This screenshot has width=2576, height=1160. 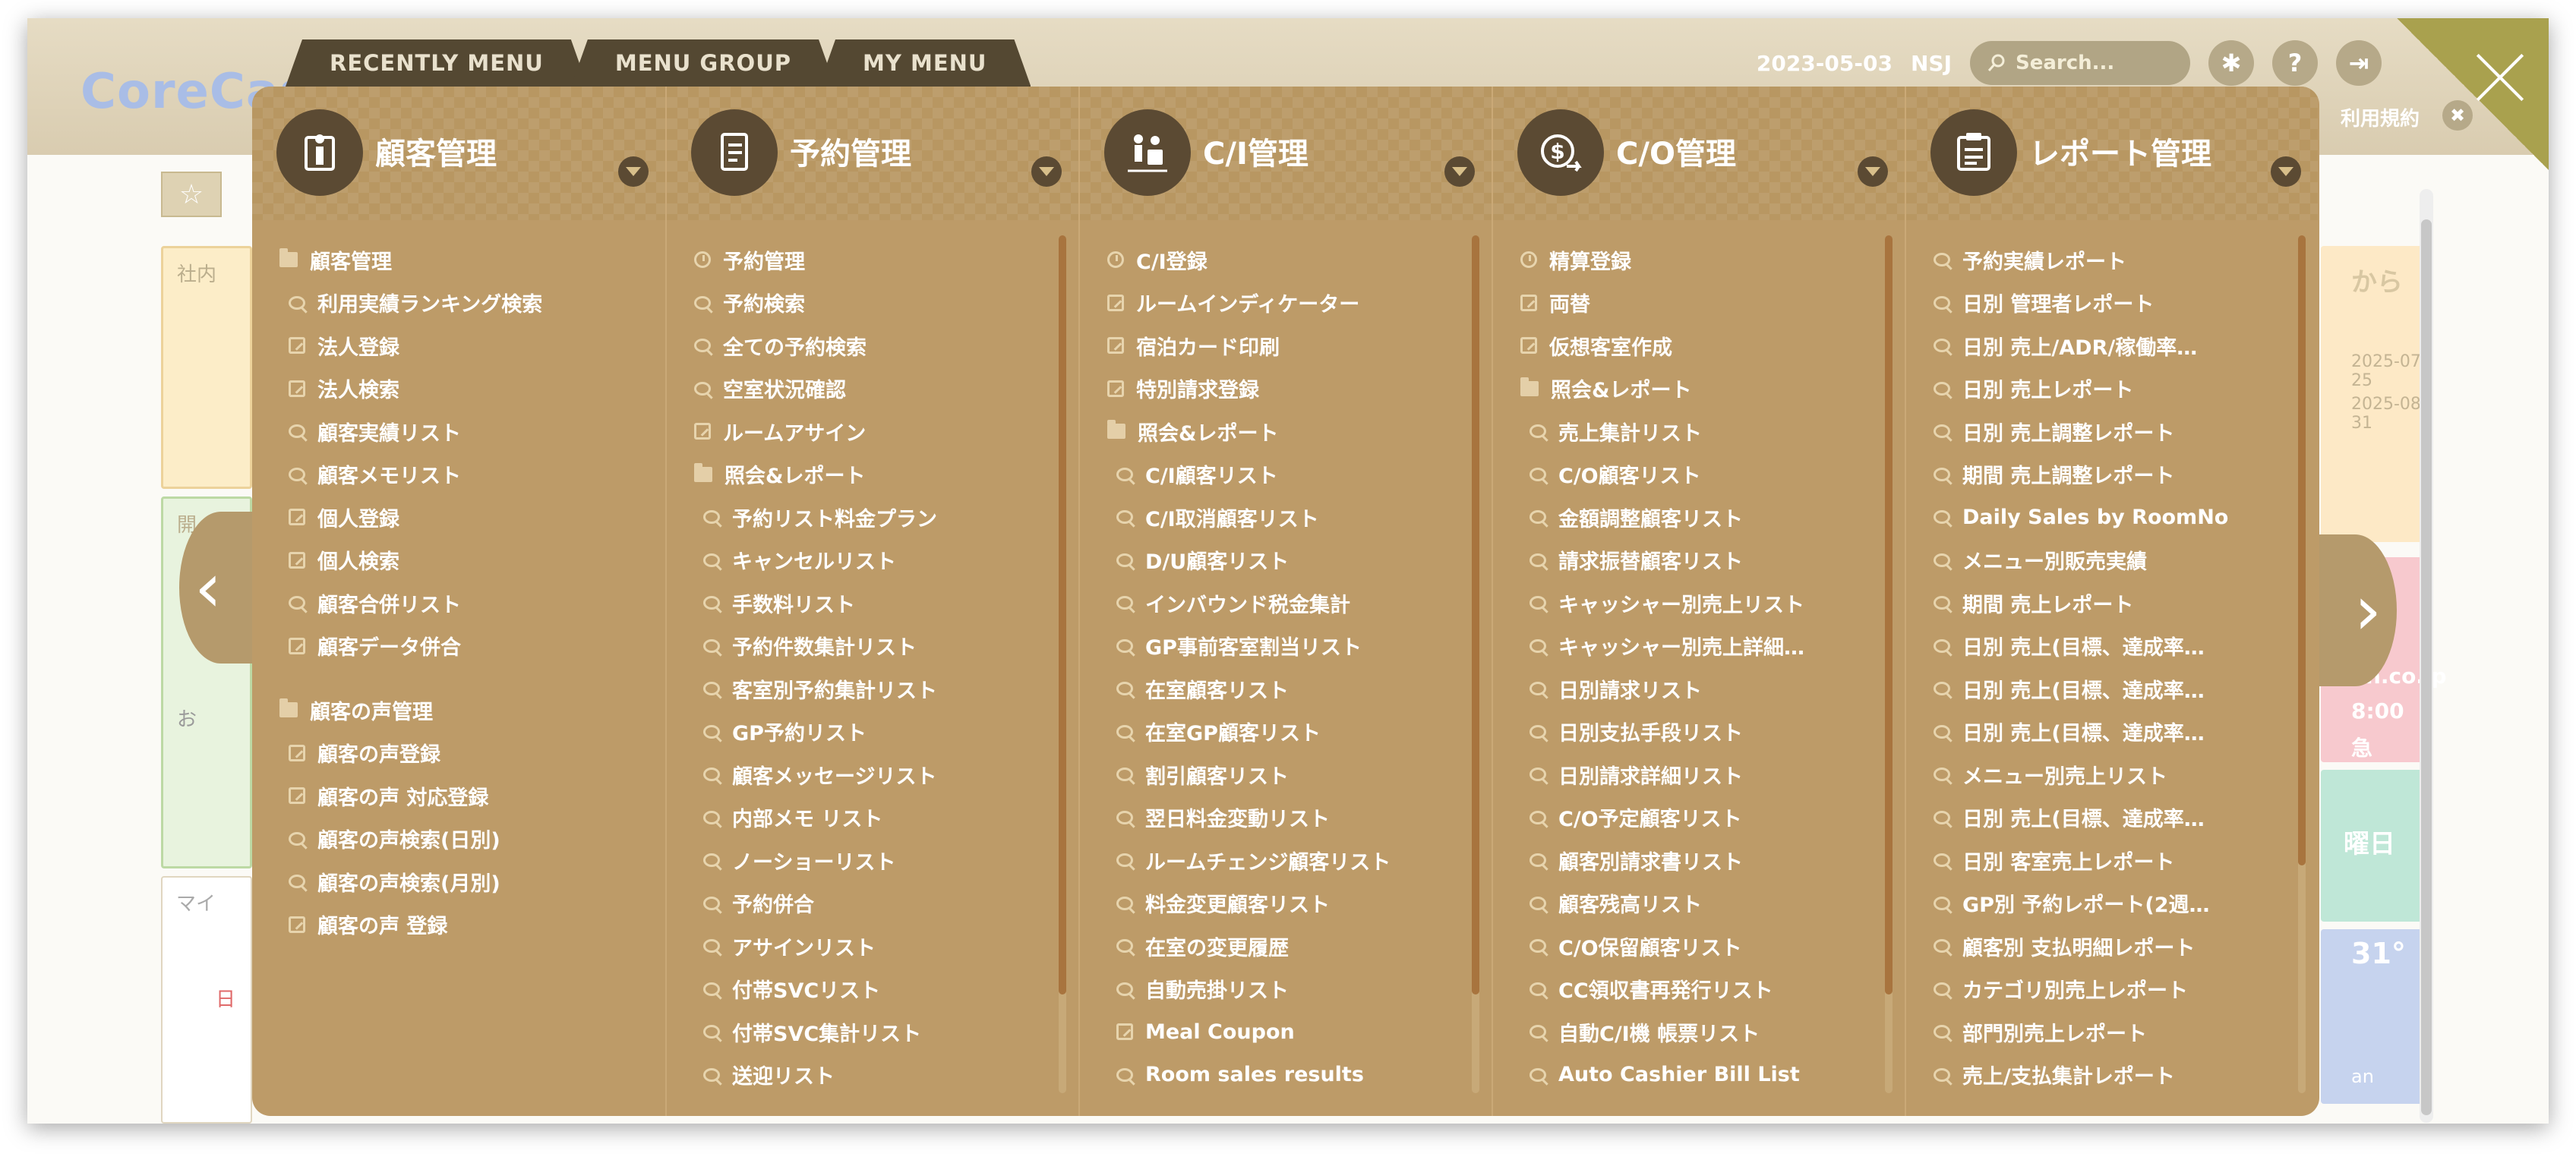 I want to click on menu-item: 精算登録, so click(x=1699, y=260).